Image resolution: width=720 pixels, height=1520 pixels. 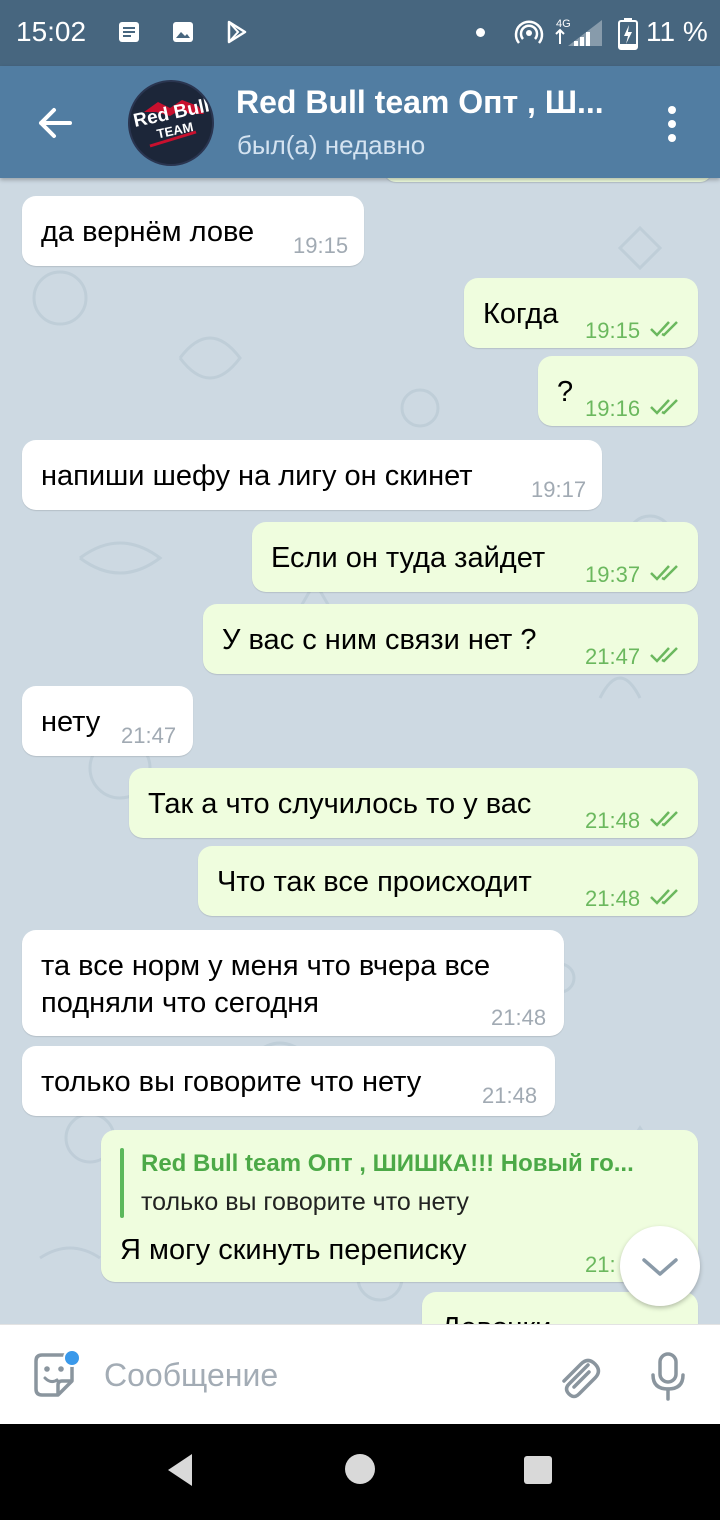 I want to click on message-input-bar, so click(x=360, y=1374).